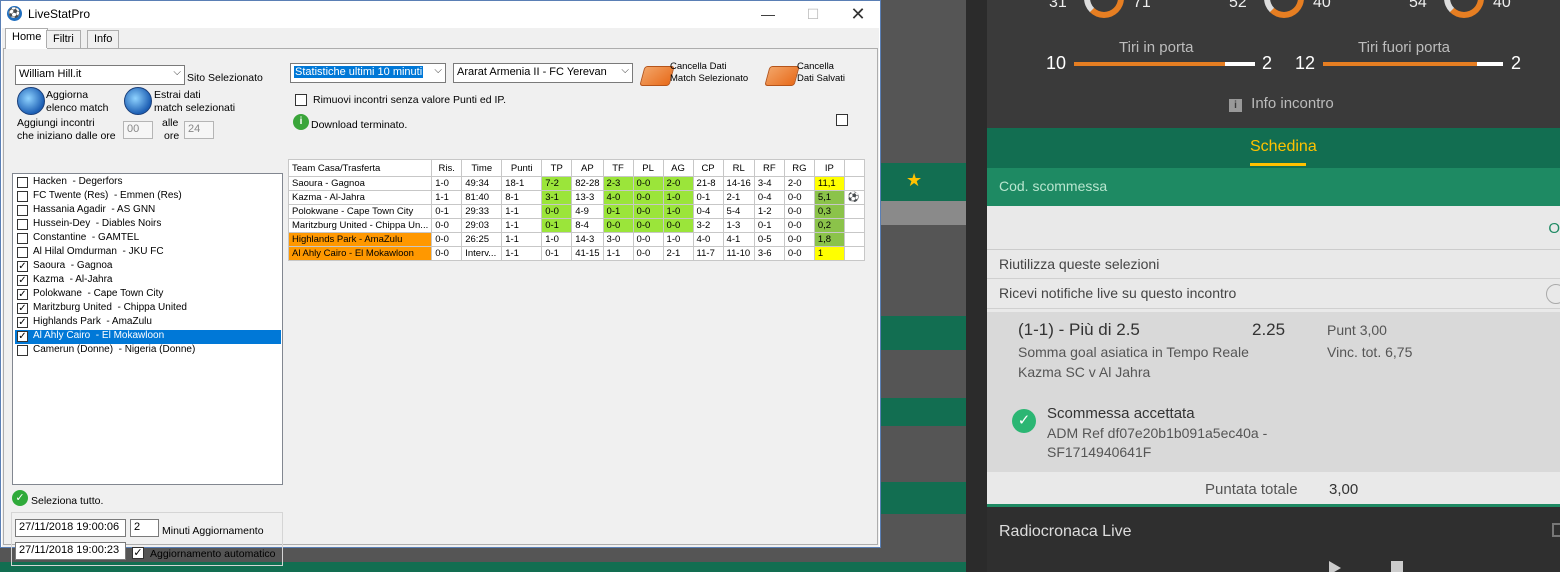 This screenshot has width=1560, height=572. I want to click on grid-header-cell: AG, so click(678, 168).